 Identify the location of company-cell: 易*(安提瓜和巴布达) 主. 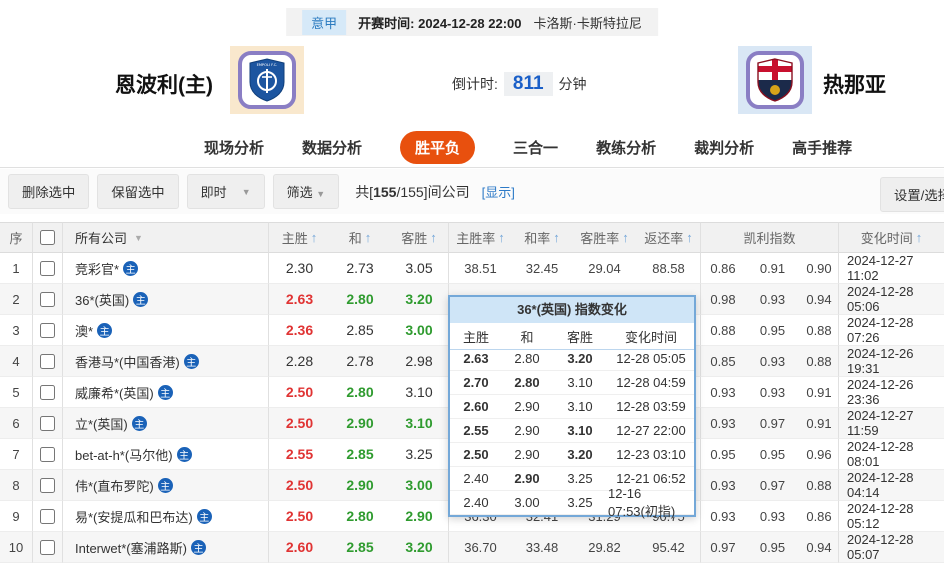
(165, 516).